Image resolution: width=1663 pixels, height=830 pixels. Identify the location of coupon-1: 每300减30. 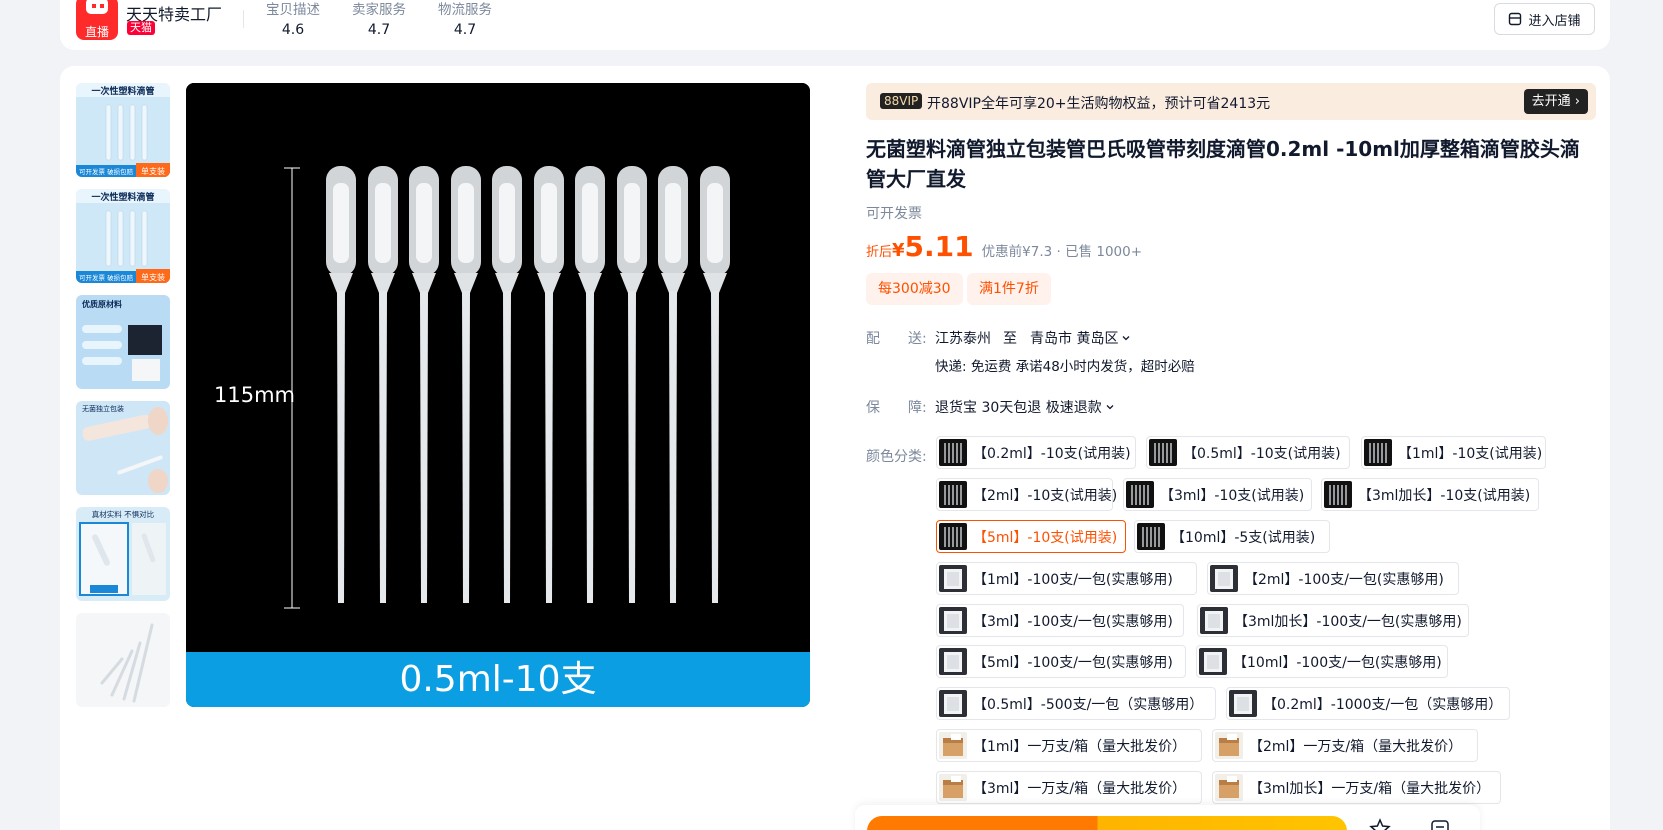
(914, 289).